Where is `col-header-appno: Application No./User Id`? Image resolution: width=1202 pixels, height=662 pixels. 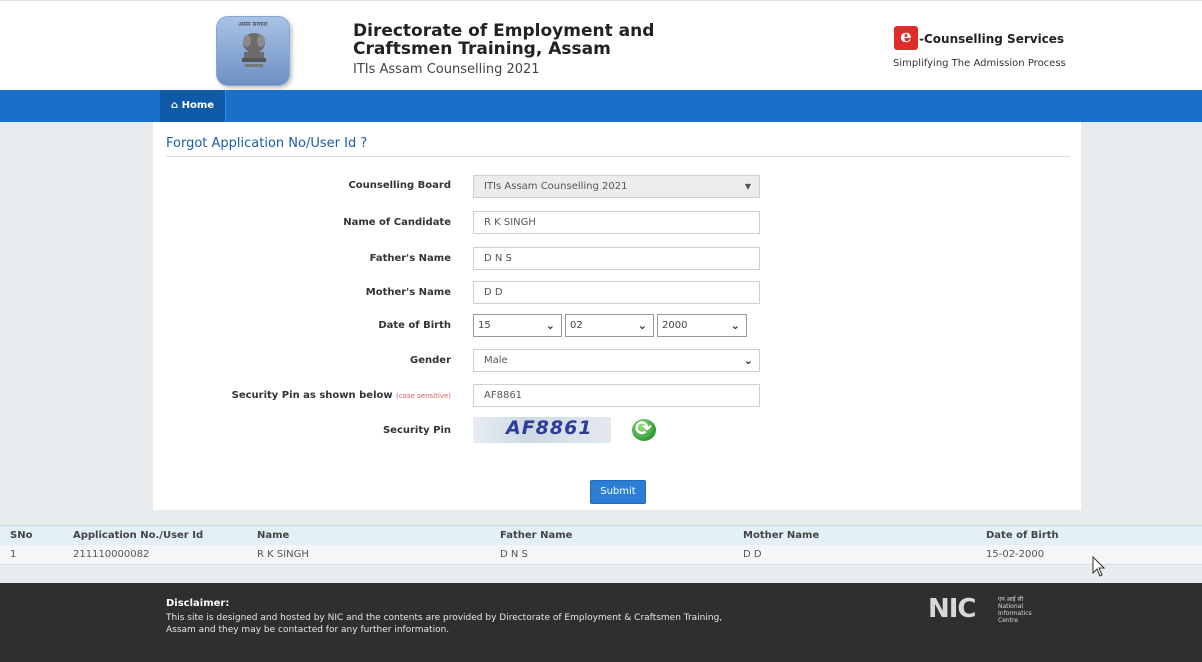
col-header-appno: Application No./User Id is located at coordinates (138, 535).